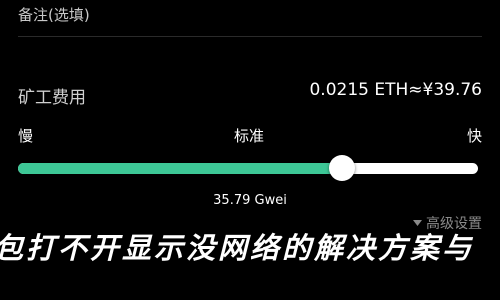 Image resolution: width=500 pixels, height=300 pixels. Describe the element at coordinates (342, 168) in the screenshot. I see `fee-slider-thumb` at that location.